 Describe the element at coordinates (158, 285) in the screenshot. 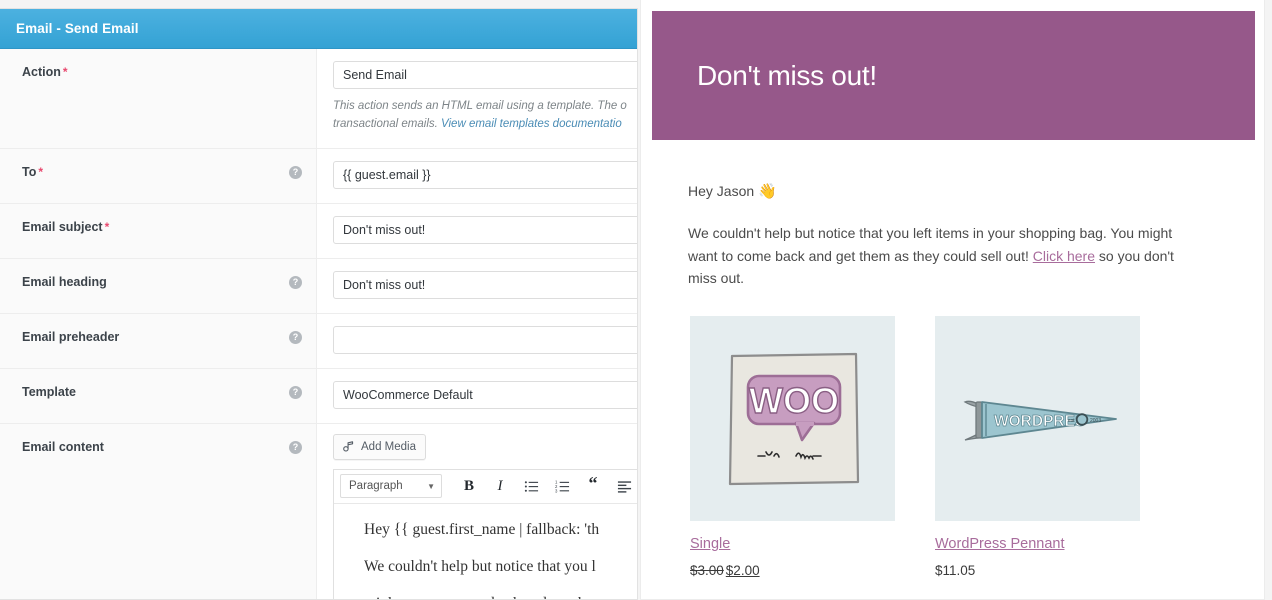

I see `label-cell-email-heading: Email heading ?` at that location.